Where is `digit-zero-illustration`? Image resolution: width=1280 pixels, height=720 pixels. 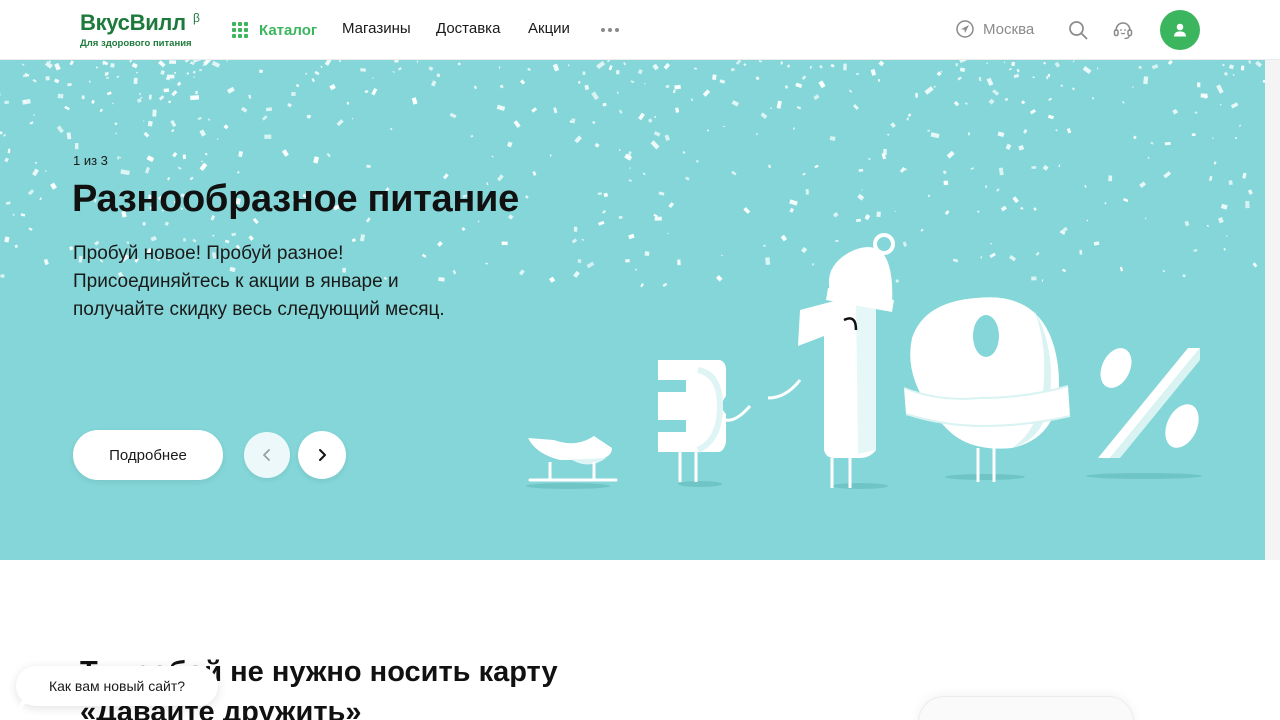 digit-zero-illustration is located at coordinates (987, 389).